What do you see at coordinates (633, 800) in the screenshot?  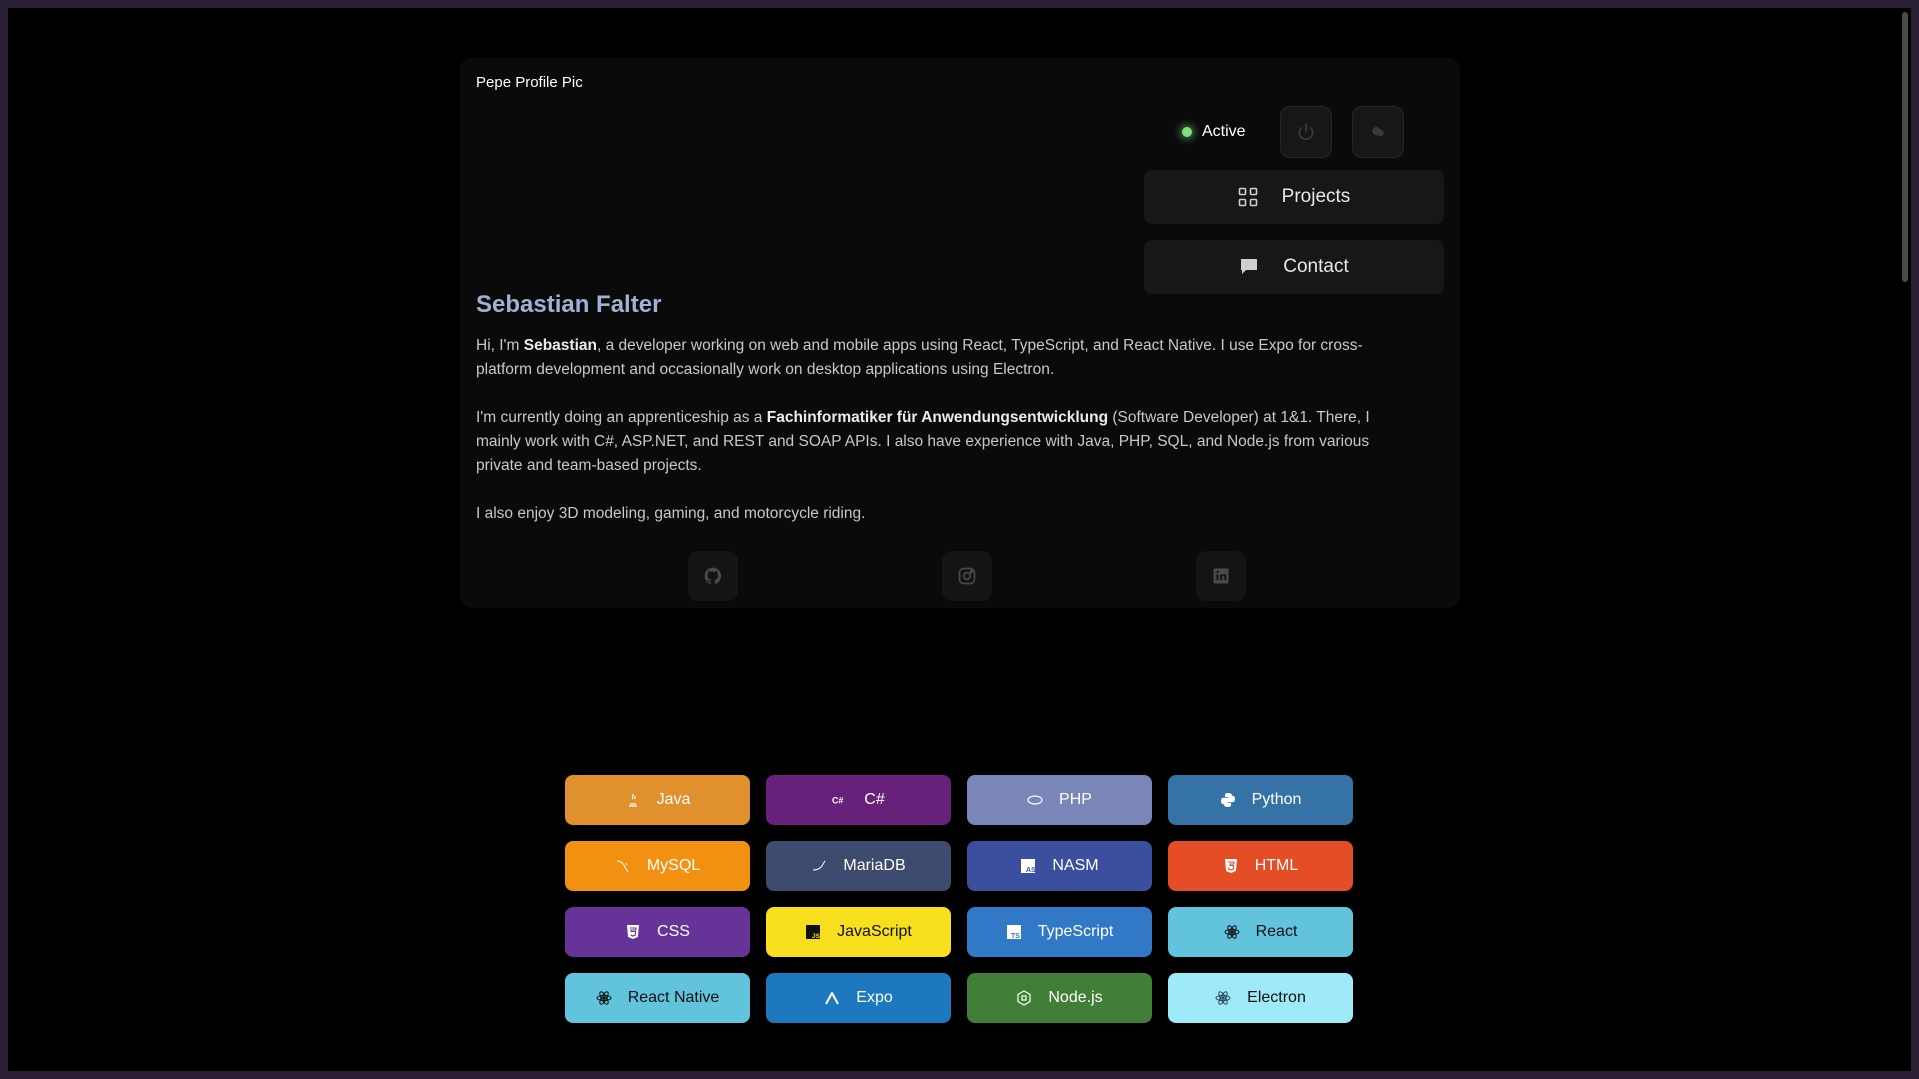 I see `java-icon` at bounding box center [633, 800].